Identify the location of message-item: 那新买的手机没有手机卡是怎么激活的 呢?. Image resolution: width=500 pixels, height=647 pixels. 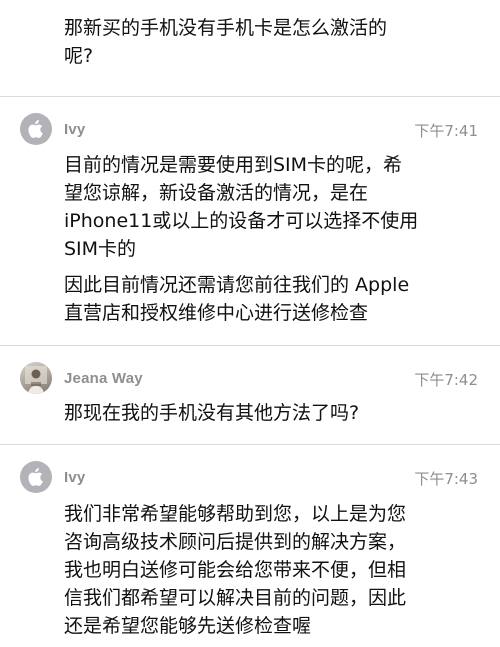
(250, 48).